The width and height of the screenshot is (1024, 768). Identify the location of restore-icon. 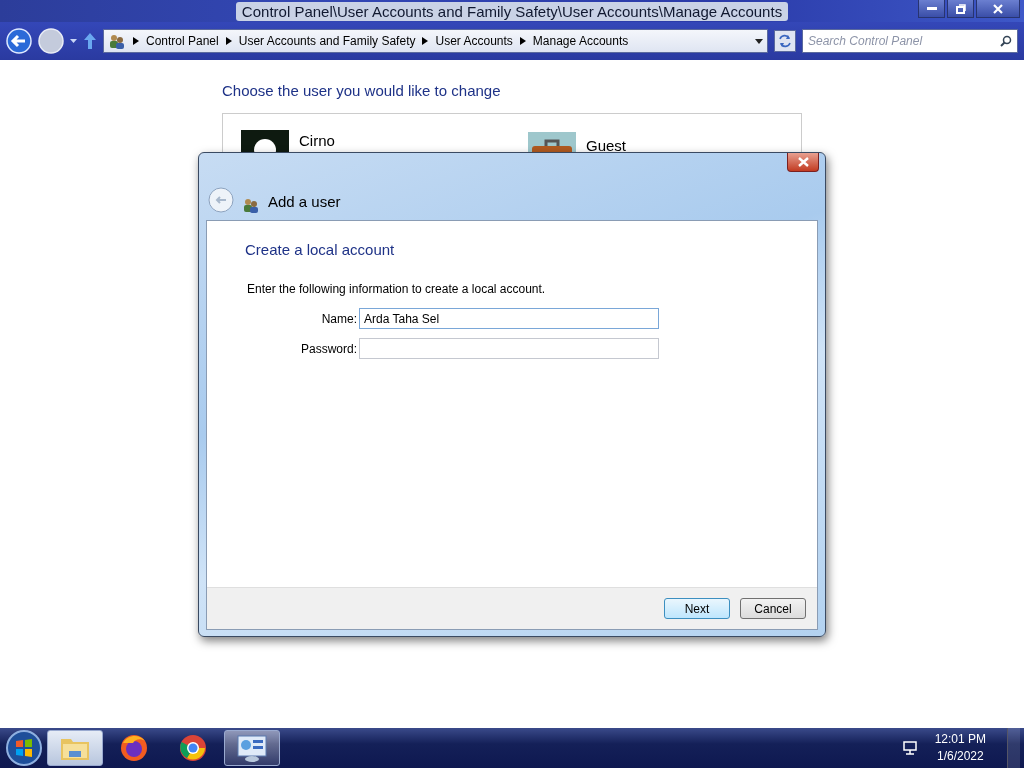
(960, 8).